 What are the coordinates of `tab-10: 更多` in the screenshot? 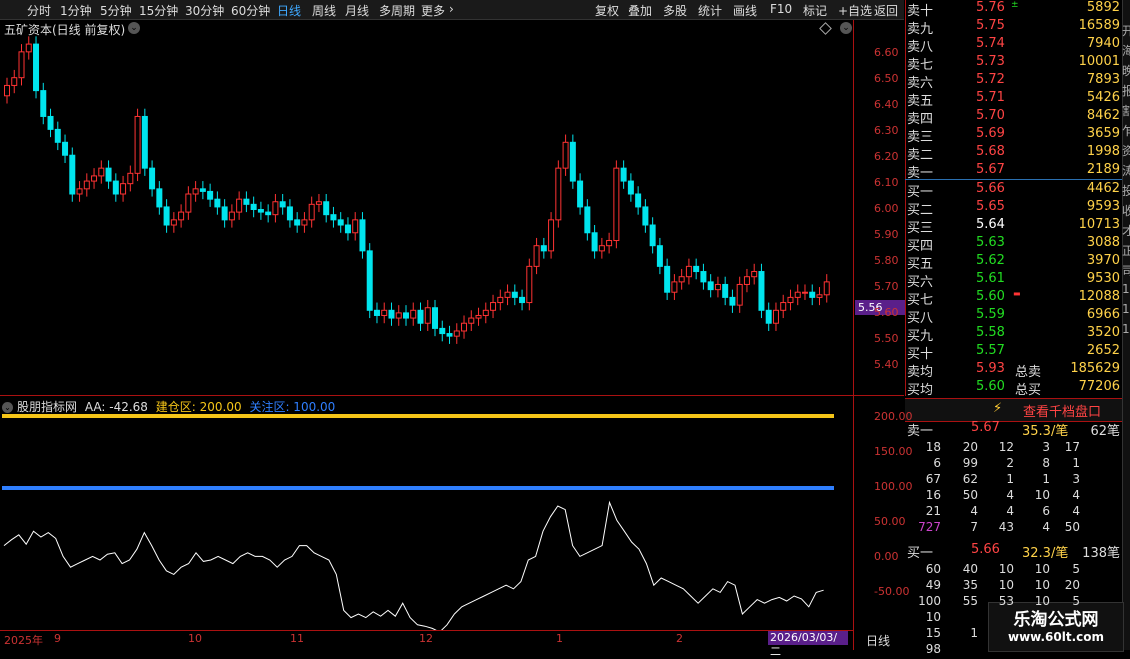 It's located at (433, 10).